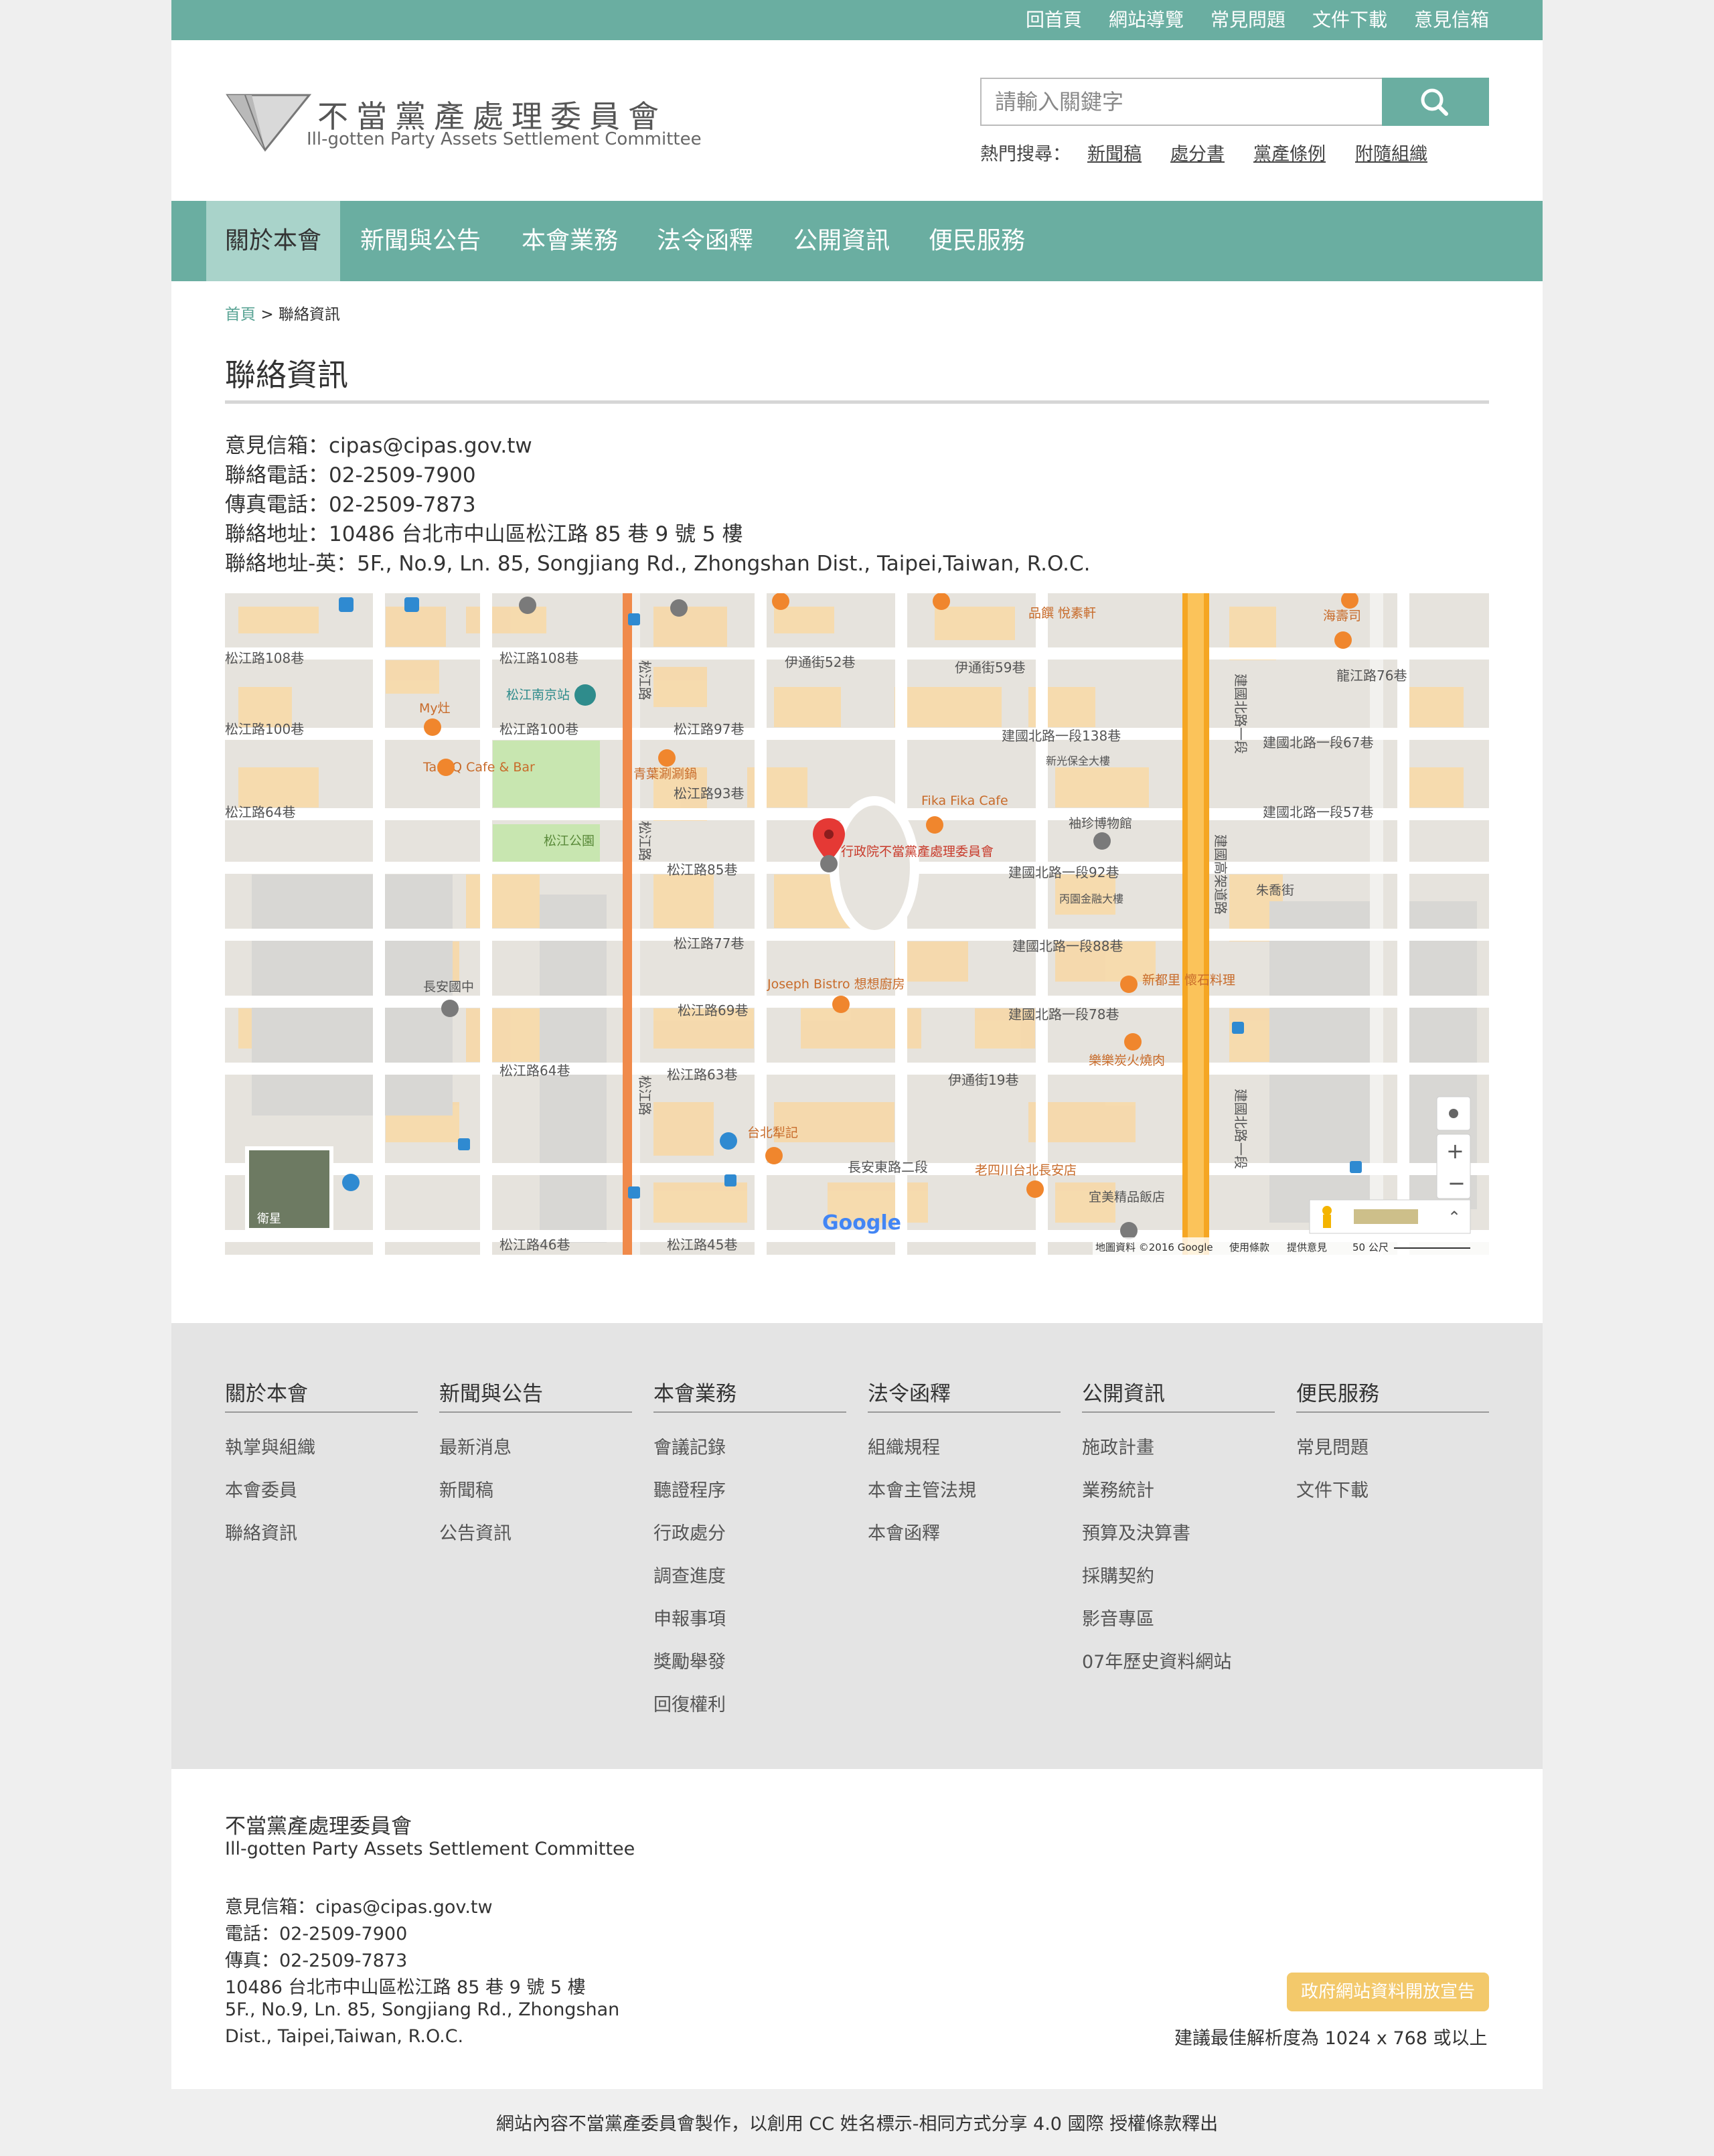 This screenshot has width=1714, height=2156. I want to click on svg-text: 松江路69巷, so click(713, 1010).